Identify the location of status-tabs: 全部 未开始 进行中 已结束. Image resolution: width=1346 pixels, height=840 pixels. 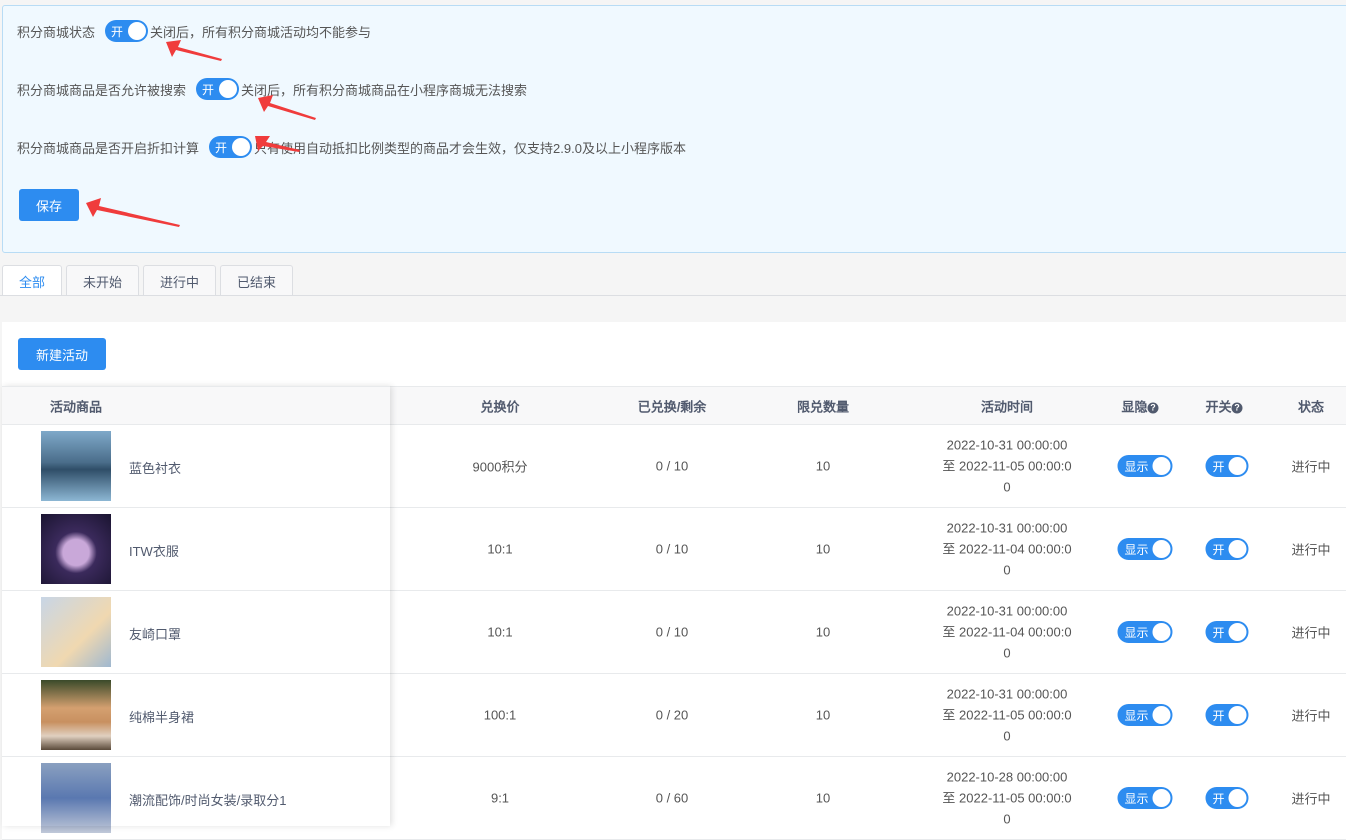
(148, 280).